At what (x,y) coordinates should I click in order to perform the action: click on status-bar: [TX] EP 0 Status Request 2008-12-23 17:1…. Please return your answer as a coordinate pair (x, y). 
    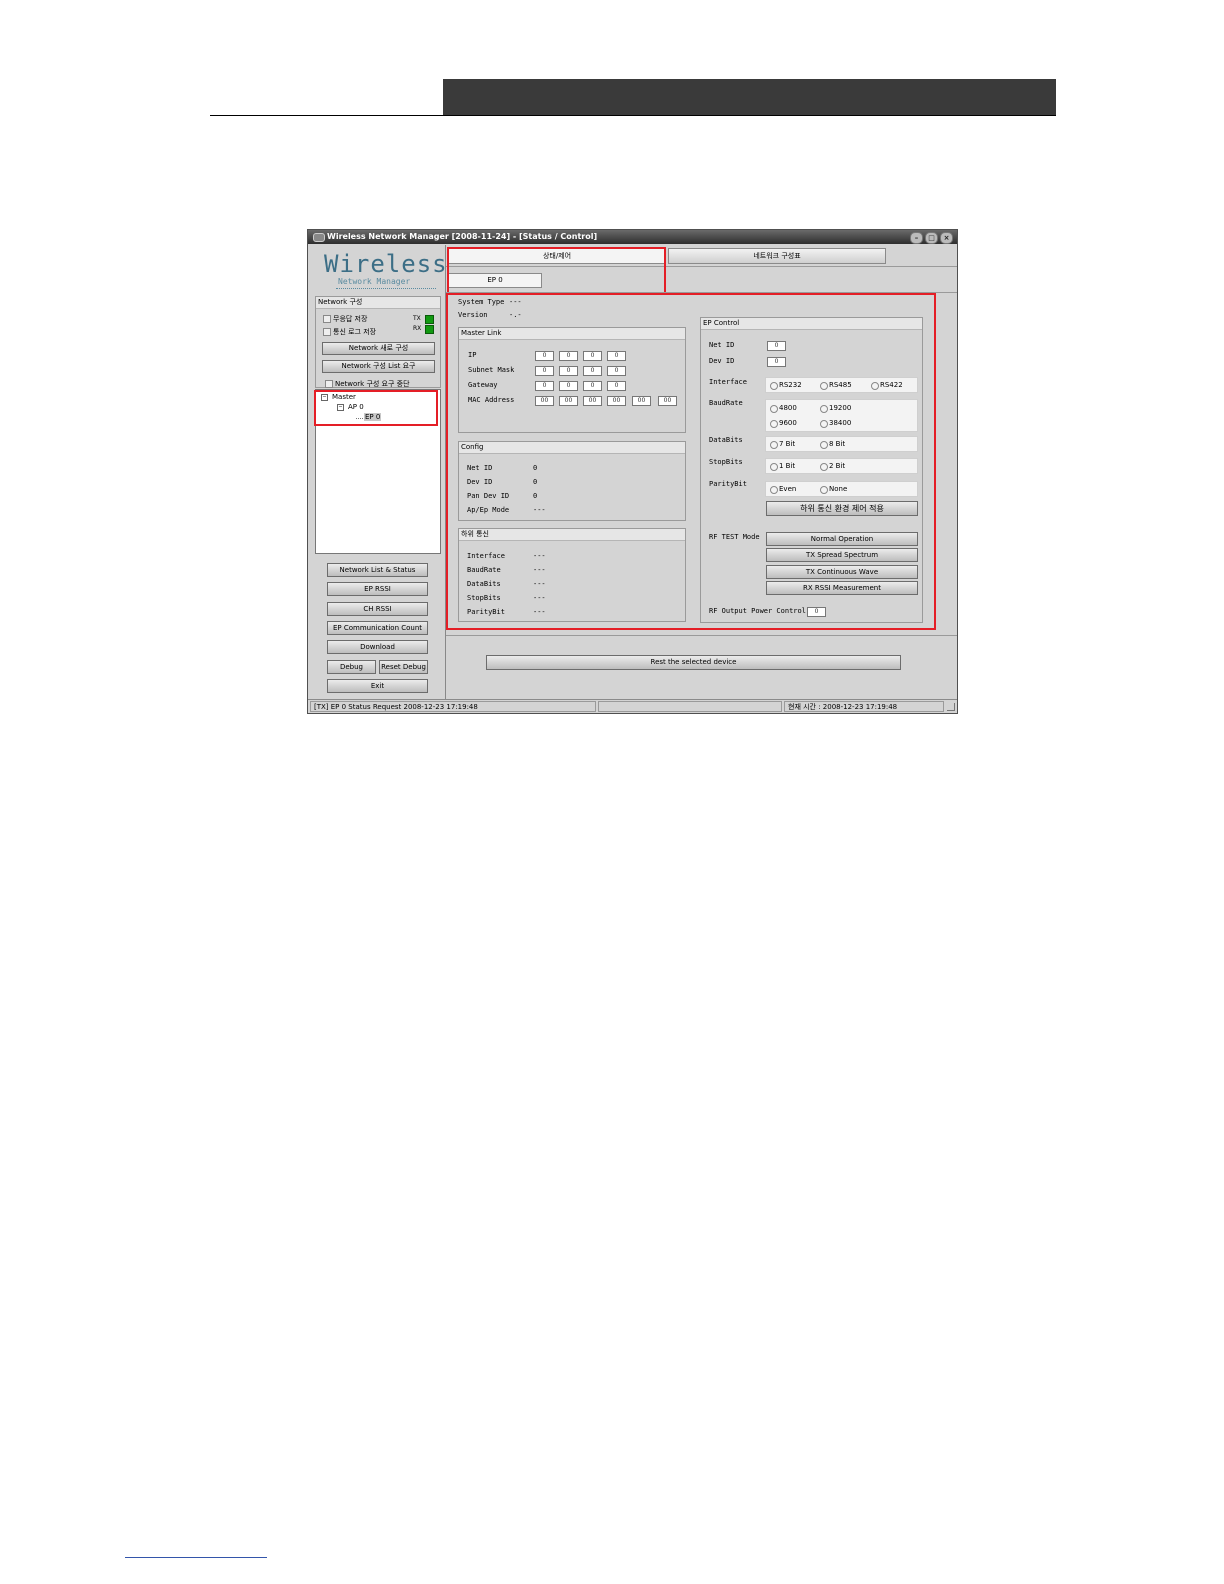
    Looking at the image, I should click on (632, 706).